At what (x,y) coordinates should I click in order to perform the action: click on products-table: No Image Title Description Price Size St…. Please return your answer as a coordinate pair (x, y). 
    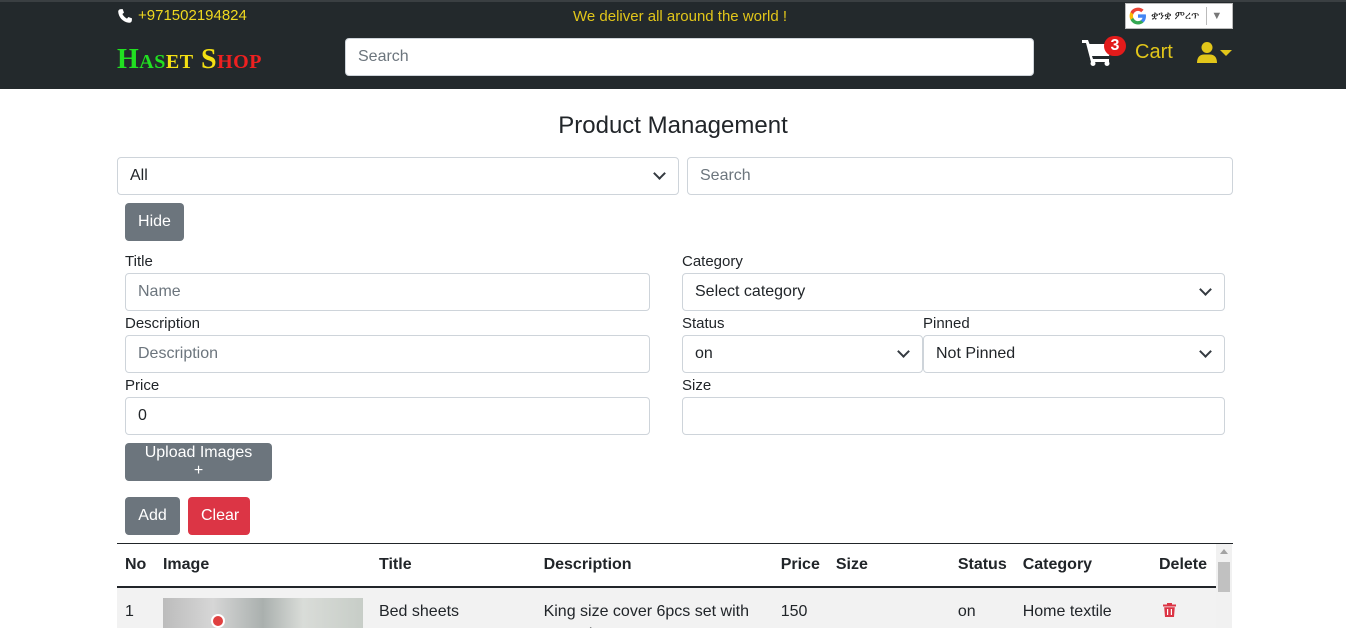
    Looking at the image, I should click on (675, 585).